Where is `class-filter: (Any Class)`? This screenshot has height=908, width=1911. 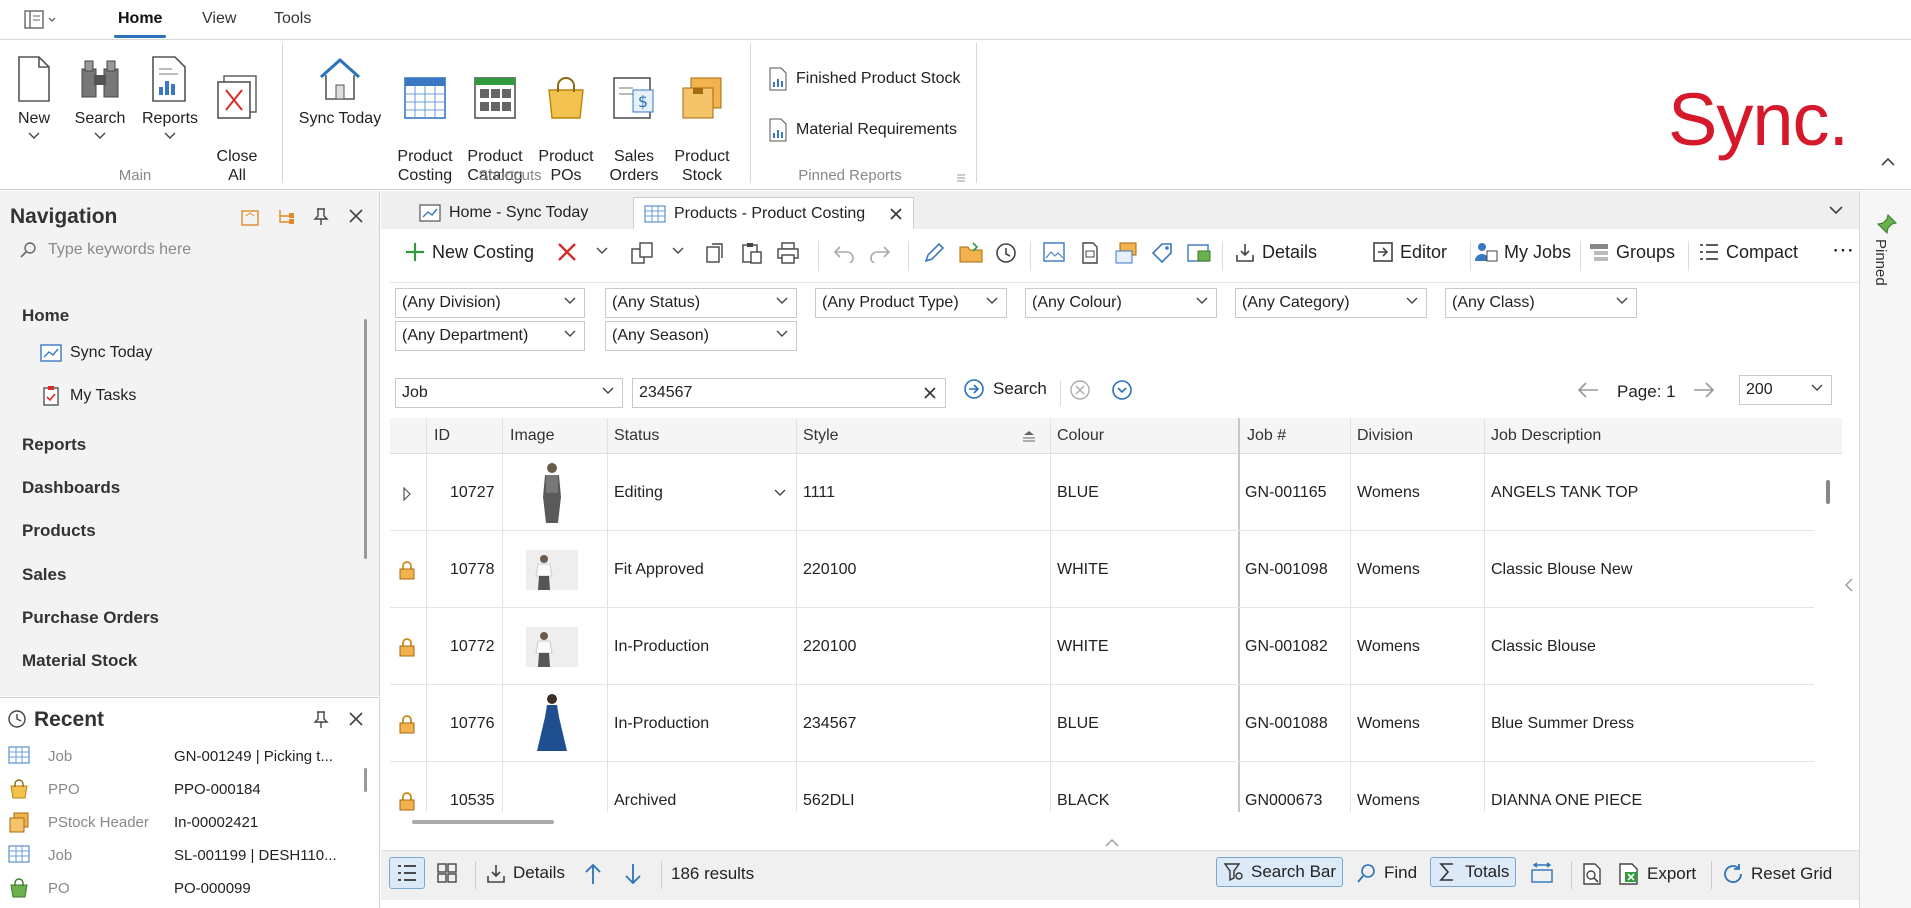
class-filter: (Any Class) is located at coordinates (1541, 303).